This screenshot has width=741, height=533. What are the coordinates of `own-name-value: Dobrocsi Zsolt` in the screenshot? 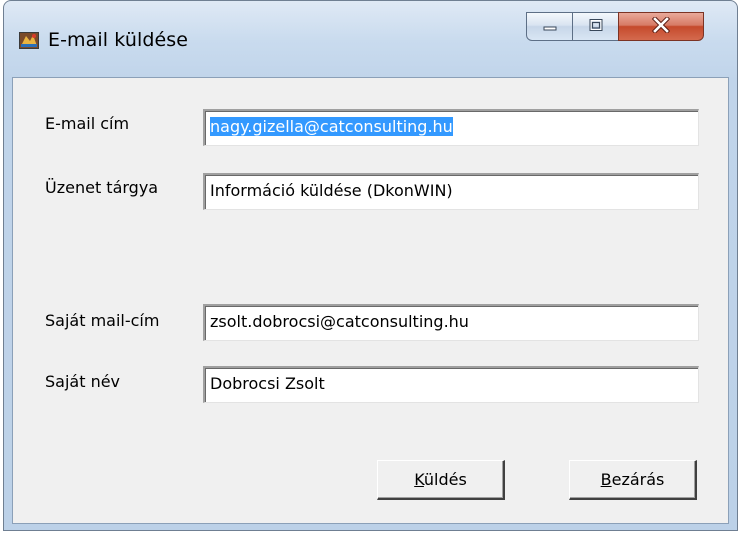 It's located at (267, 383).